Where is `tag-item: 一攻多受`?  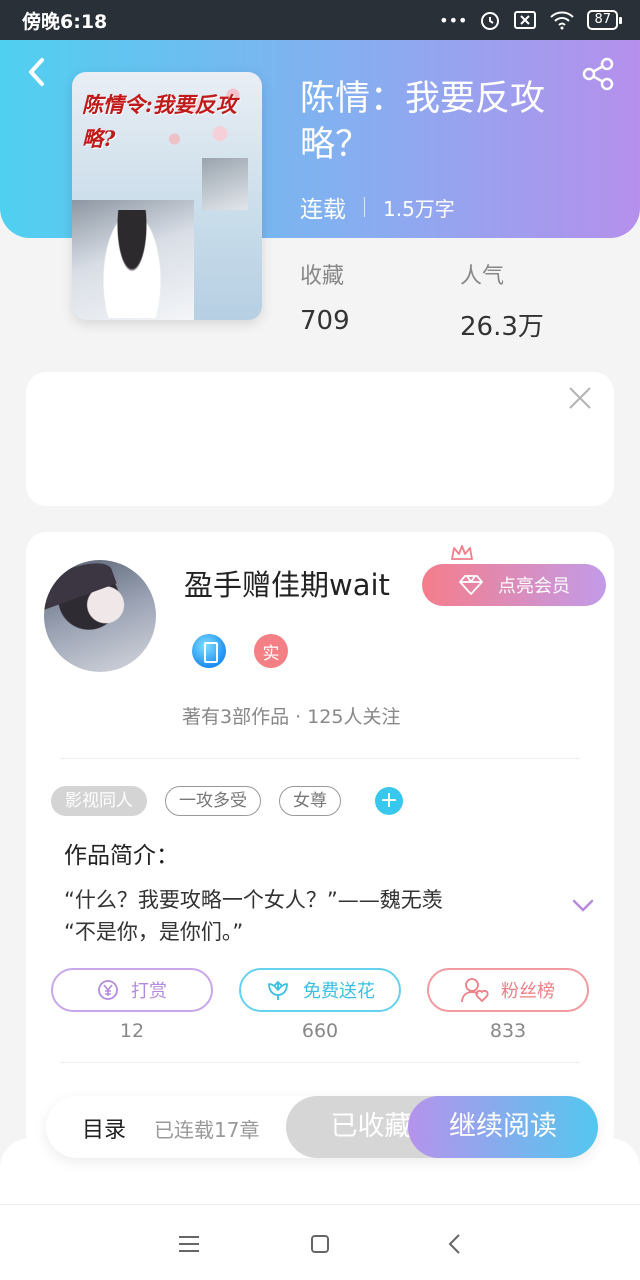 tag-item: 一攻多受 is located at coordinates (213, 801).